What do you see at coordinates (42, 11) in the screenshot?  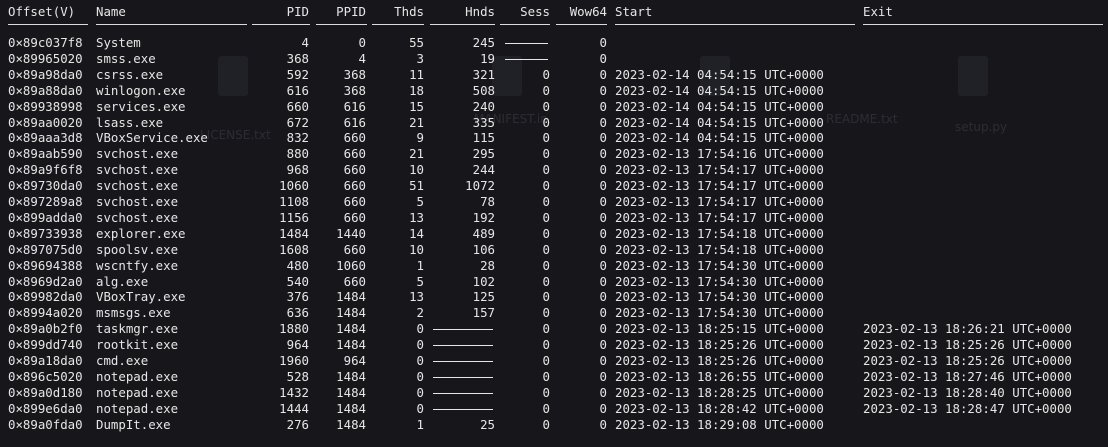 I see `header-offset: Offset(V)` at bounding box center [42, 11].